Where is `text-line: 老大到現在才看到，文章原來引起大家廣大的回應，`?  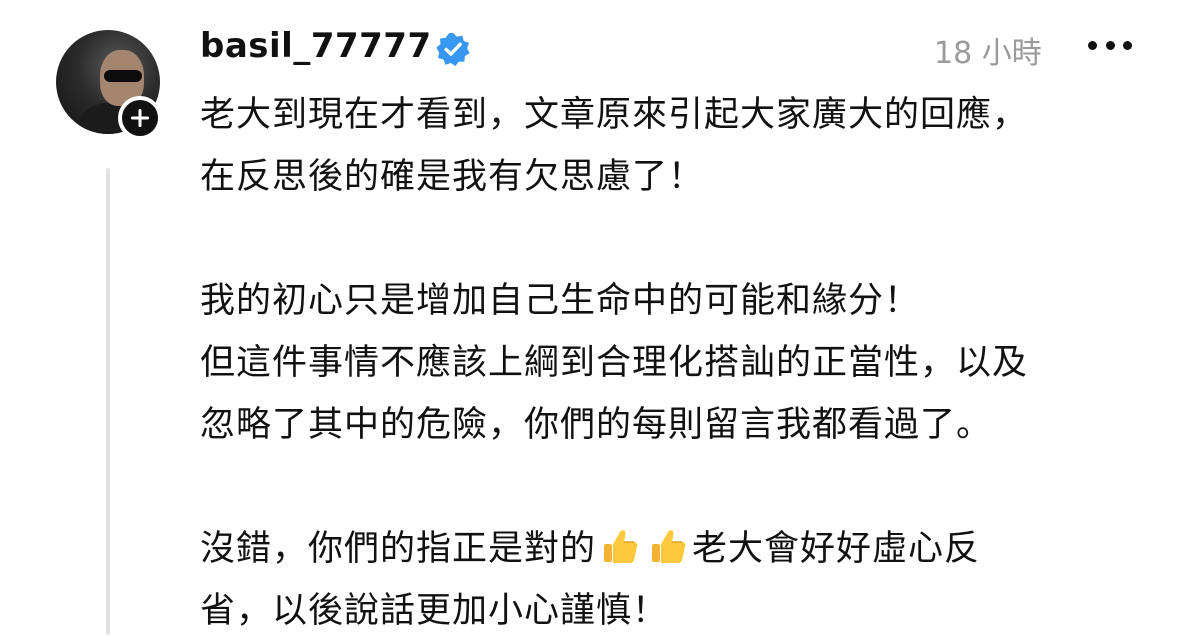 text-line: 老大到現在才看到，文章原來引起大家廣大的回應， is located at coordinates (614, 115).